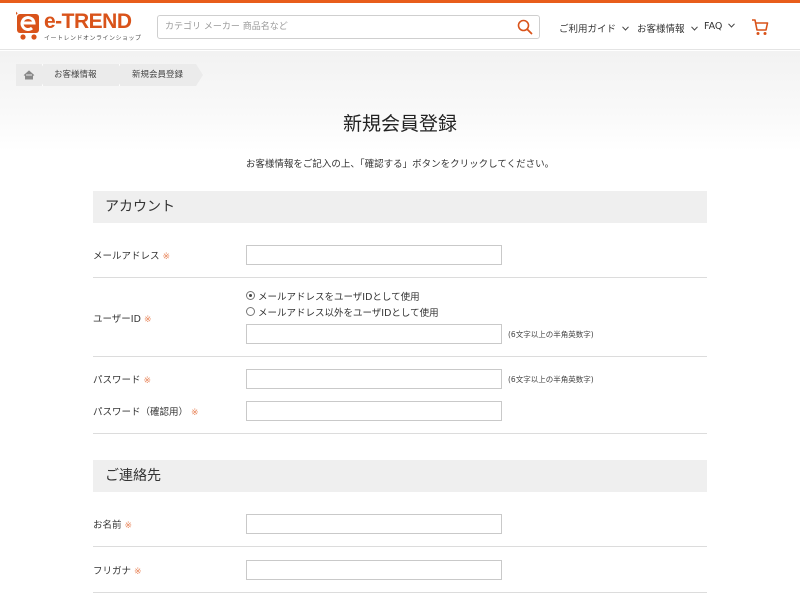 This screenshot has width=800, height=600. I want to click on userid-label-text: ユーザーID, so click(117, 319).